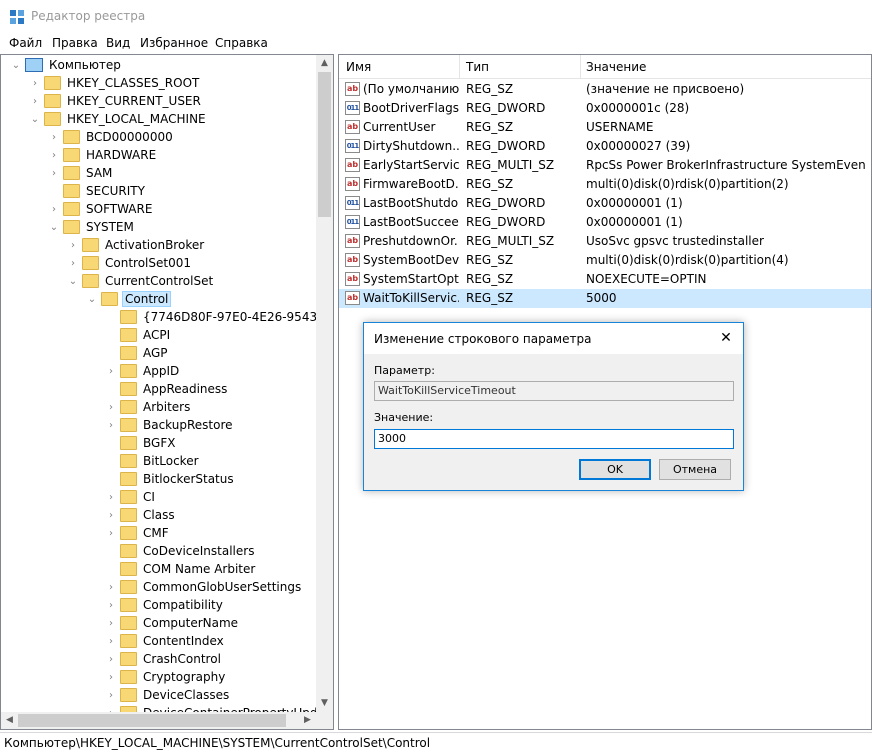 Image resolution: width=872 pixels, height=754 pixels. What do you see at coordinates (163, 659) in the screenshot?
I see `tree-node: › CrashControl` at bounding box center [163, 659].